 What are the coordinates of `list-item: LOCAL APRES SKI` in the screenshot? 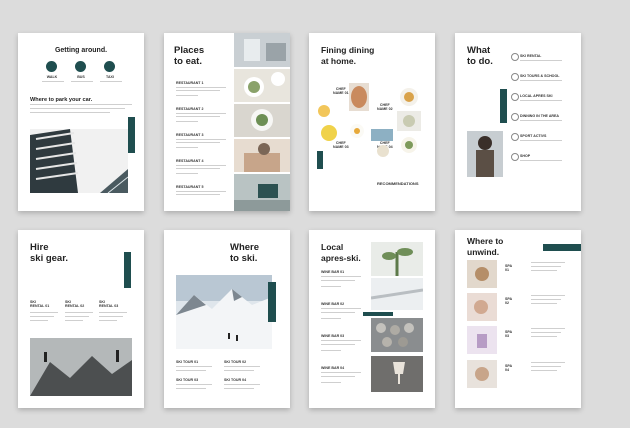 It's located at (536, 96).